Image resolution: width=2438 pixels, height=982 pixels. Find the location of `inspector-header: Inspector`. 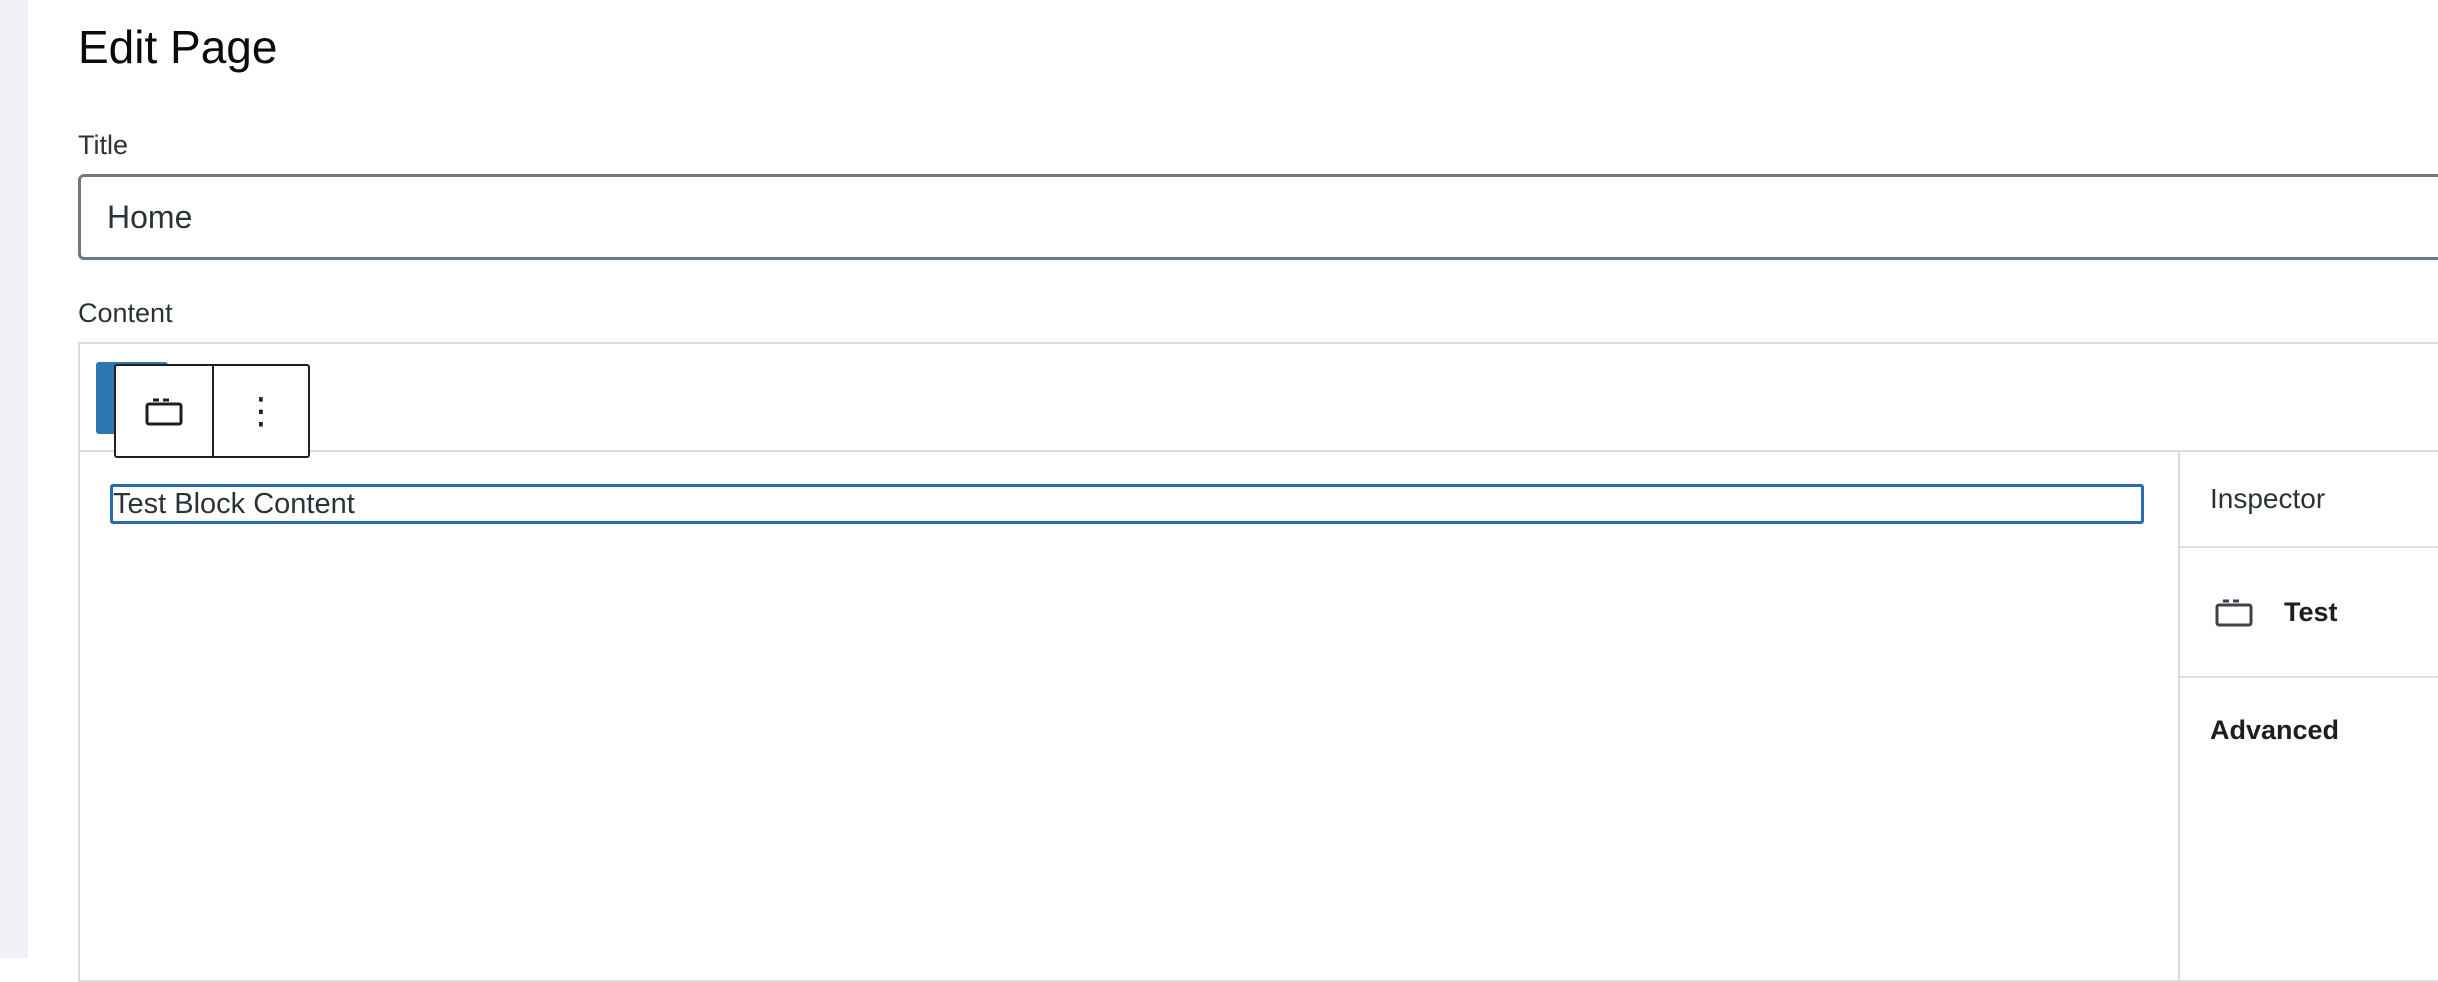

inspector-header: Inspector is located at coordinates (2309, 500).